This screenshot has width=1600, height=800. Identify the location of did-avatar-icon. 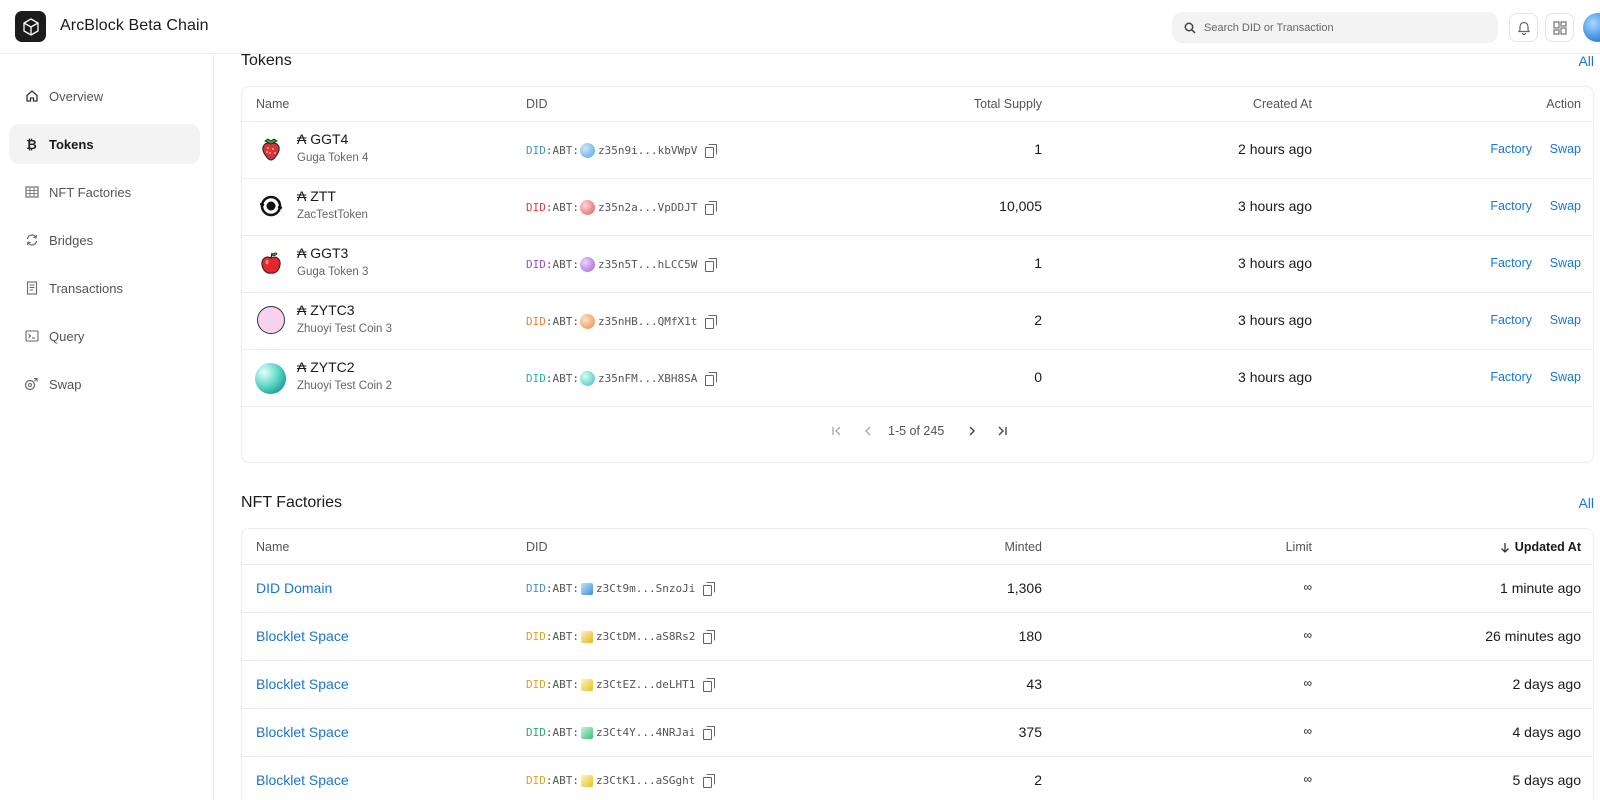
(587, 321).